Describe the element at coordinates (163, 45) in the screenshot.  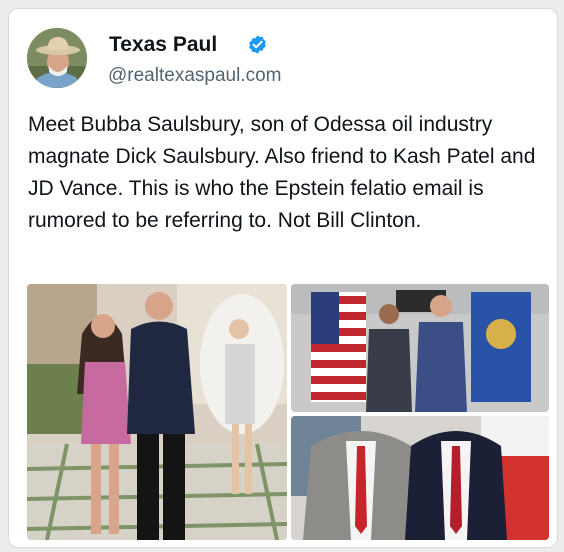
I see `author-name: Texas Paul` at that location.